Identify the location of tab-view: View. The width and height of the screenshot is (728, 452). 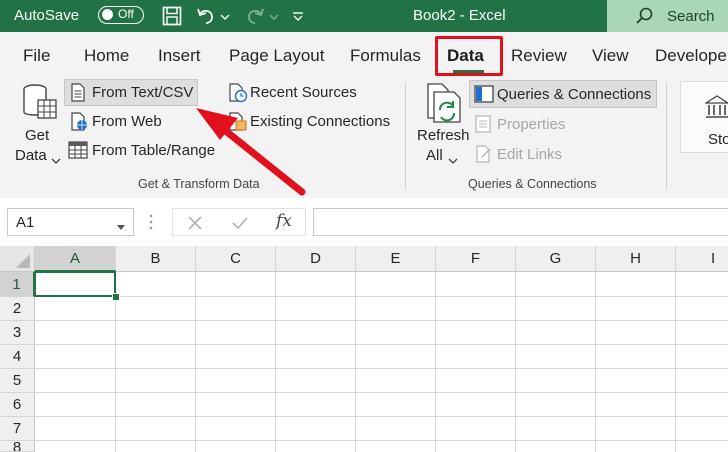
(610, 56).